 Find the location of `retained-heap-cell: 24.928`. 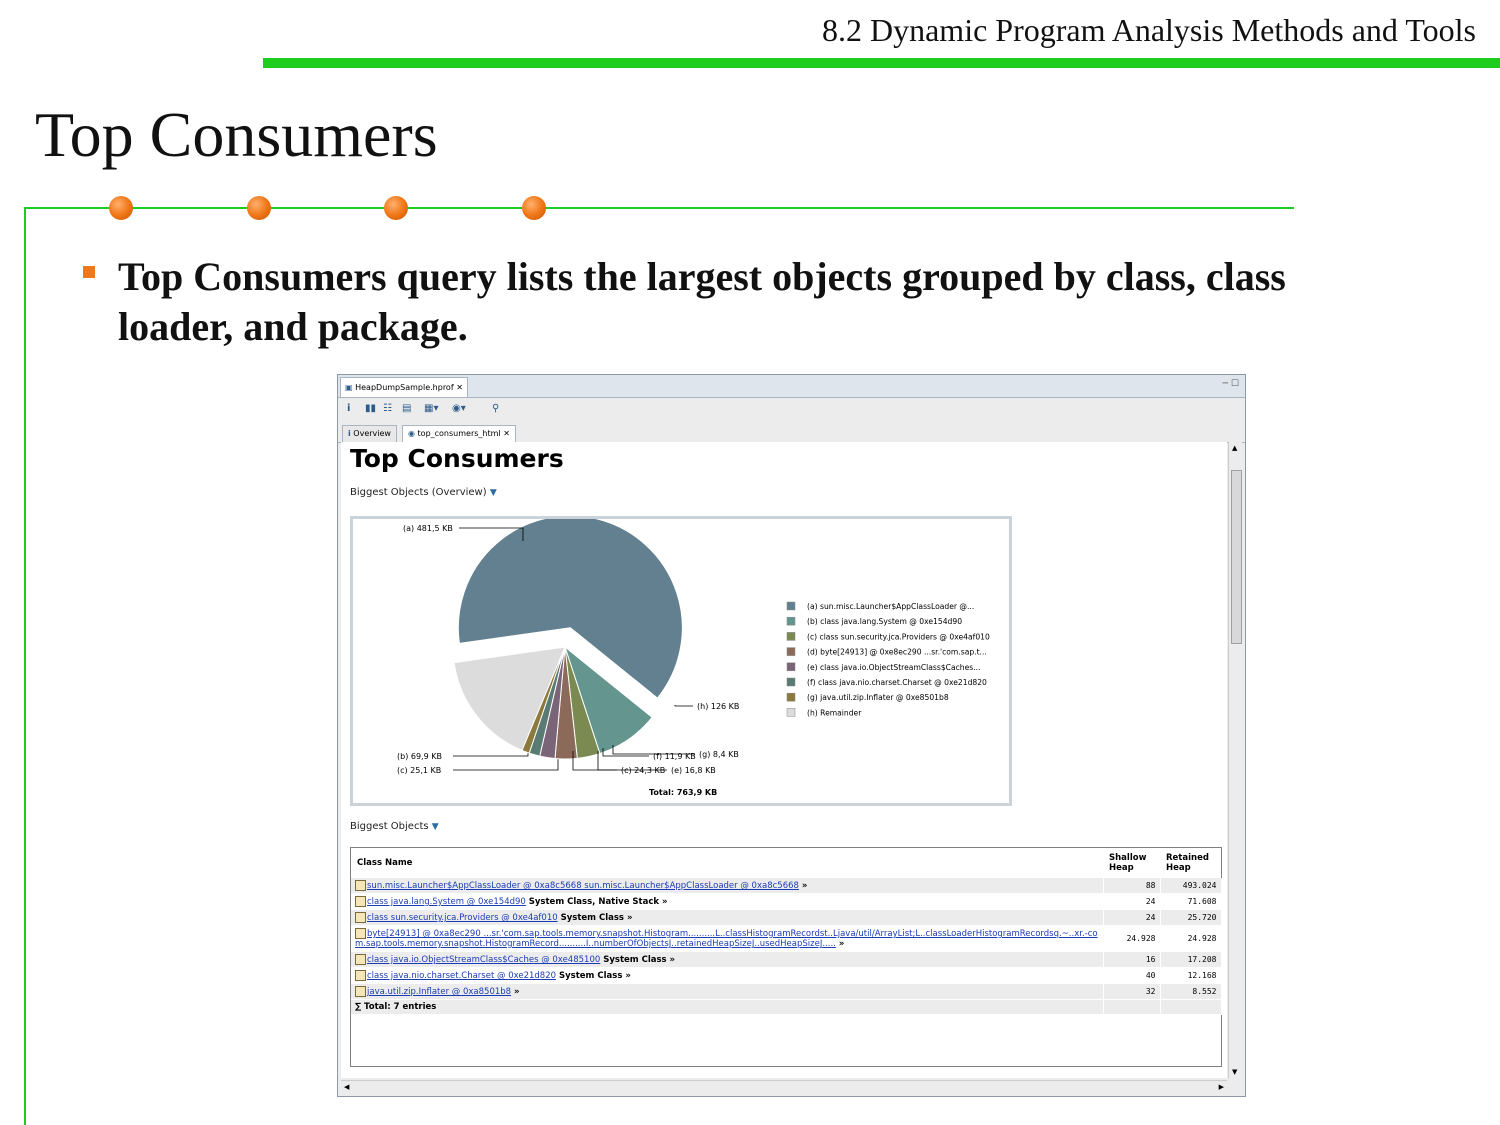

retained-heap-cell: 24.928 is located at coordinates (1191, 938).